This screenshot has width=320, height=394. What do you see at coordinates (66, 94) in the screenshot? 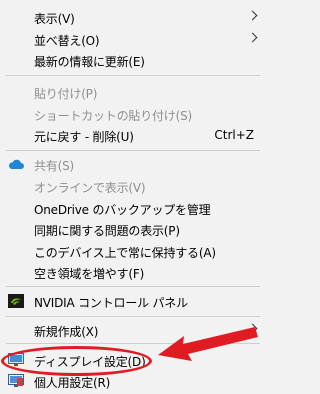
I see `menu-item-label: 貼り付け(P)` at bounding box center [66, 94].